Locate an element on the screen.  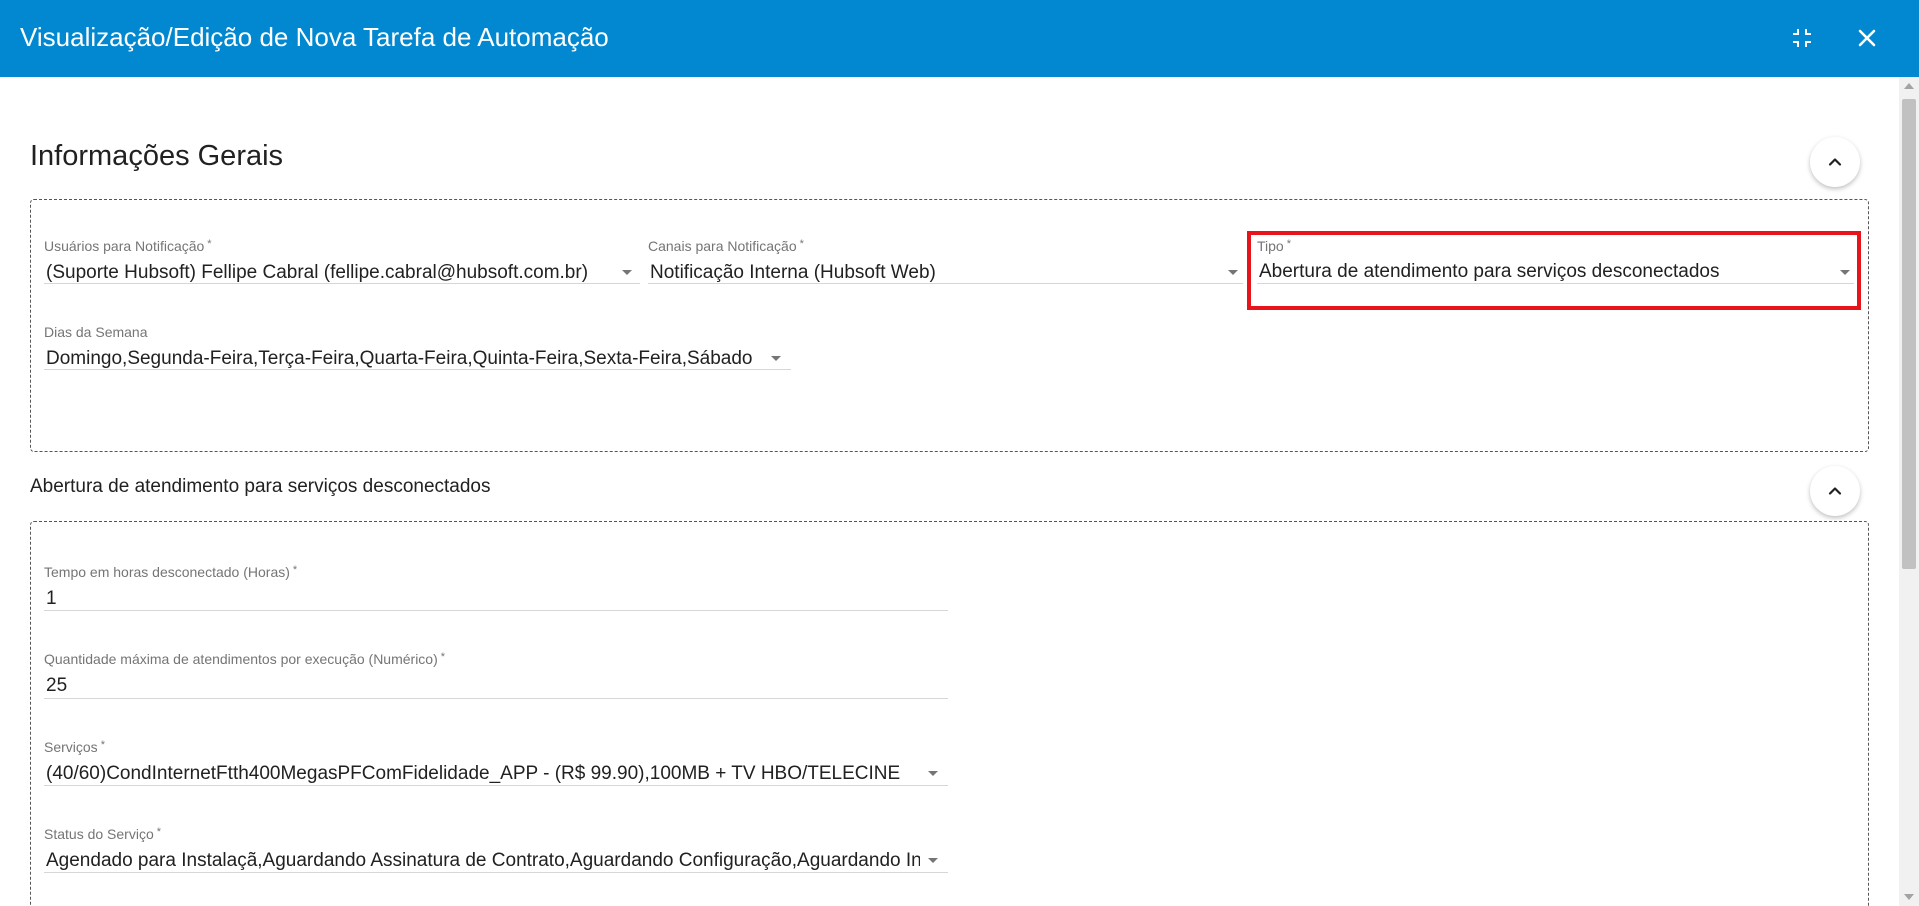
collapse-detail-button is located at coordinates (1835, 491).